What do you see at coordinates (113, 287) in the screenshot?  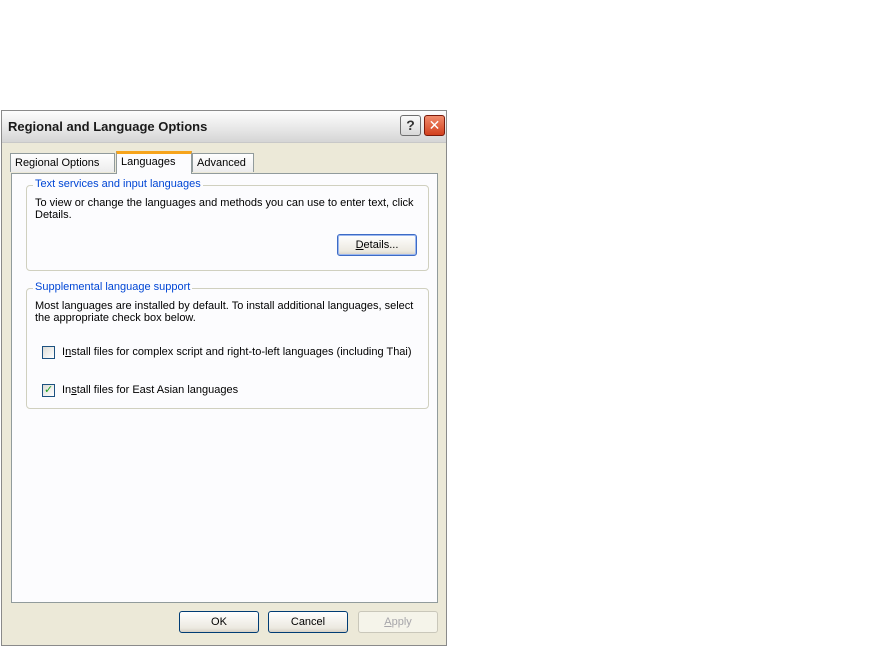 I see `supplemental-legend: Supplemental language support` at bounding box center [113, 287].